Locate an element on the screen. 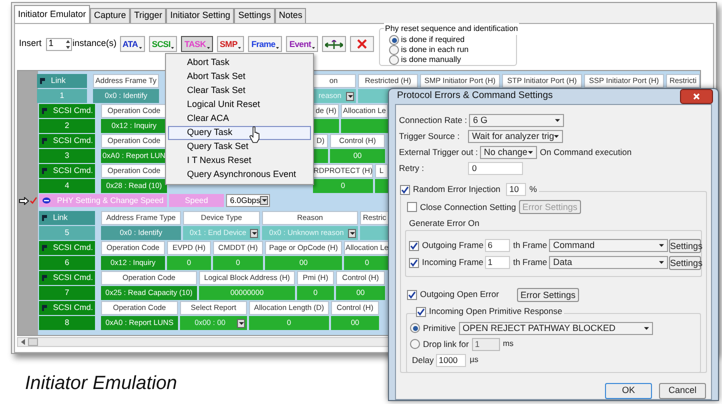  tab: Notes is located at coordinates (290, 15).